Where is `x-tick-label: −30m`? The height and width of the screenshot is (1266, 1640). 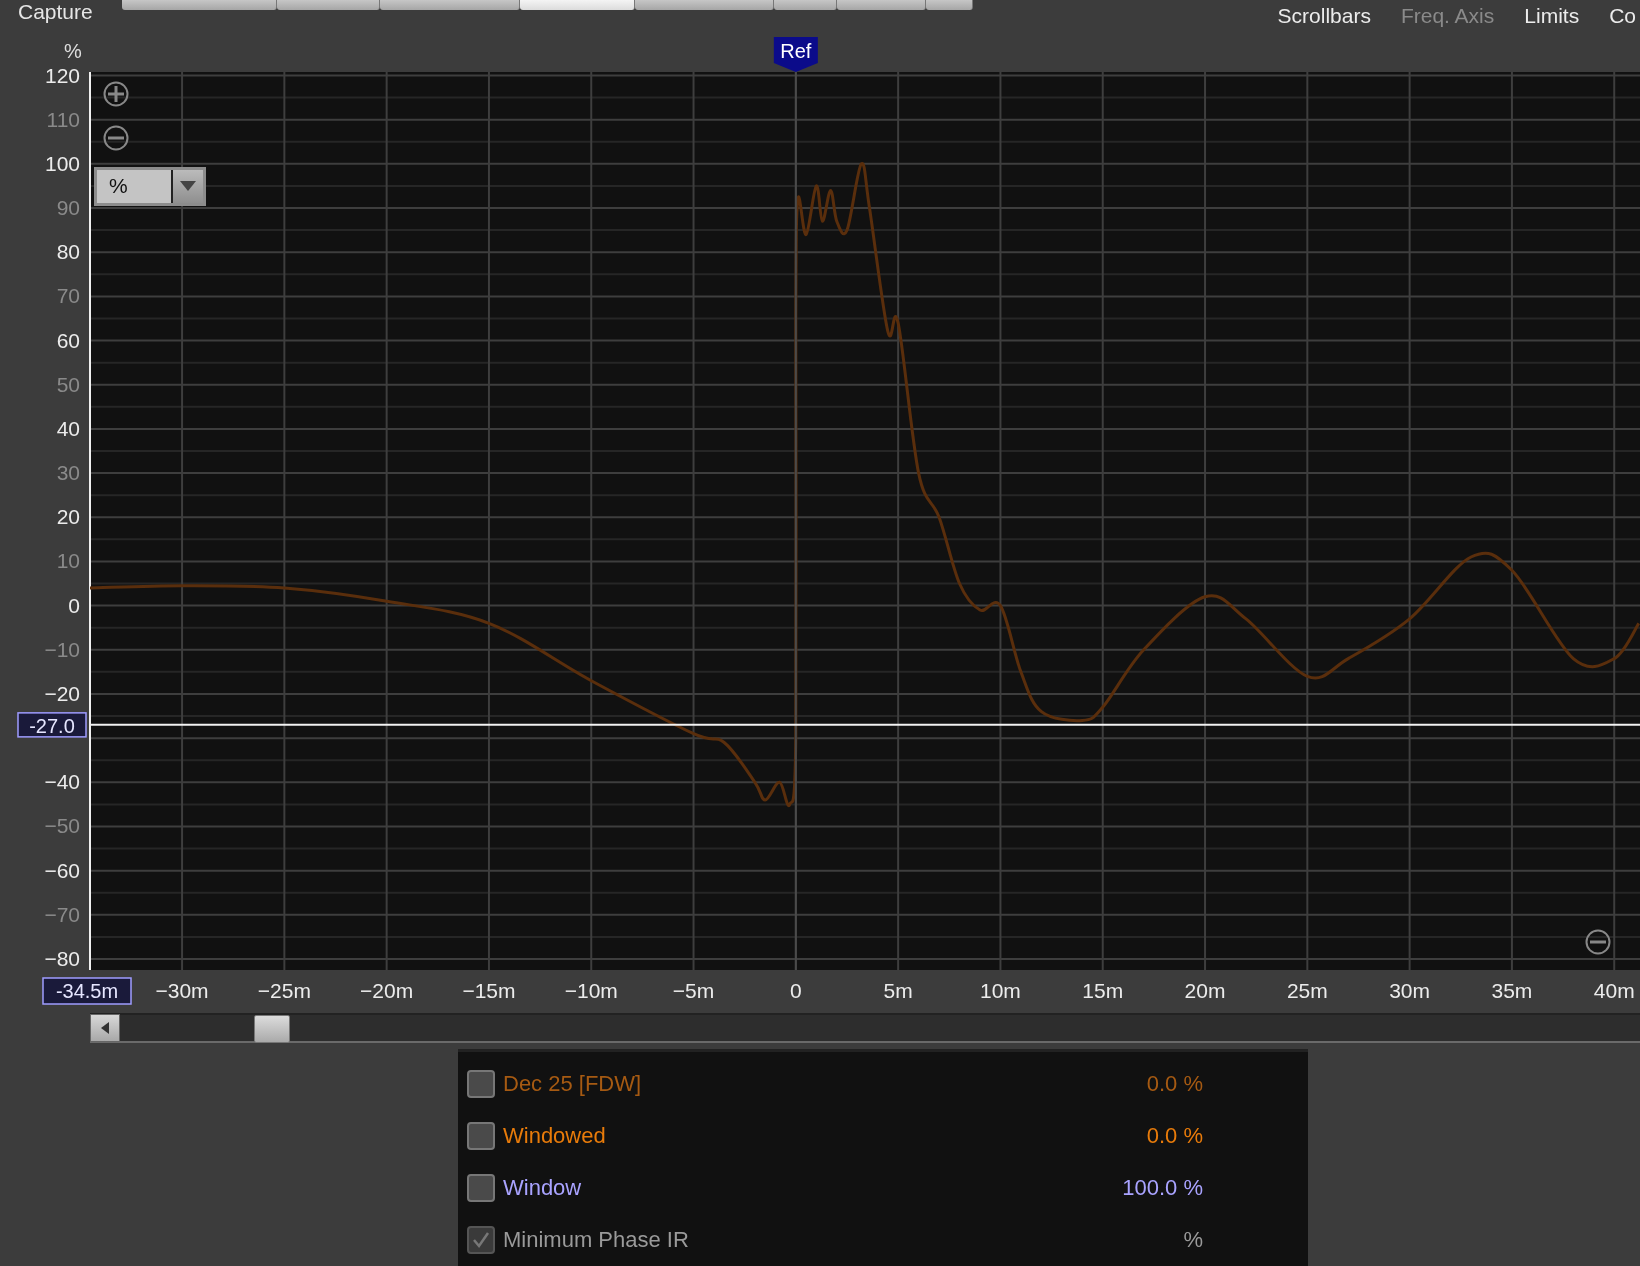 x-tick-label: −30m is located at coordinates (182, 990).